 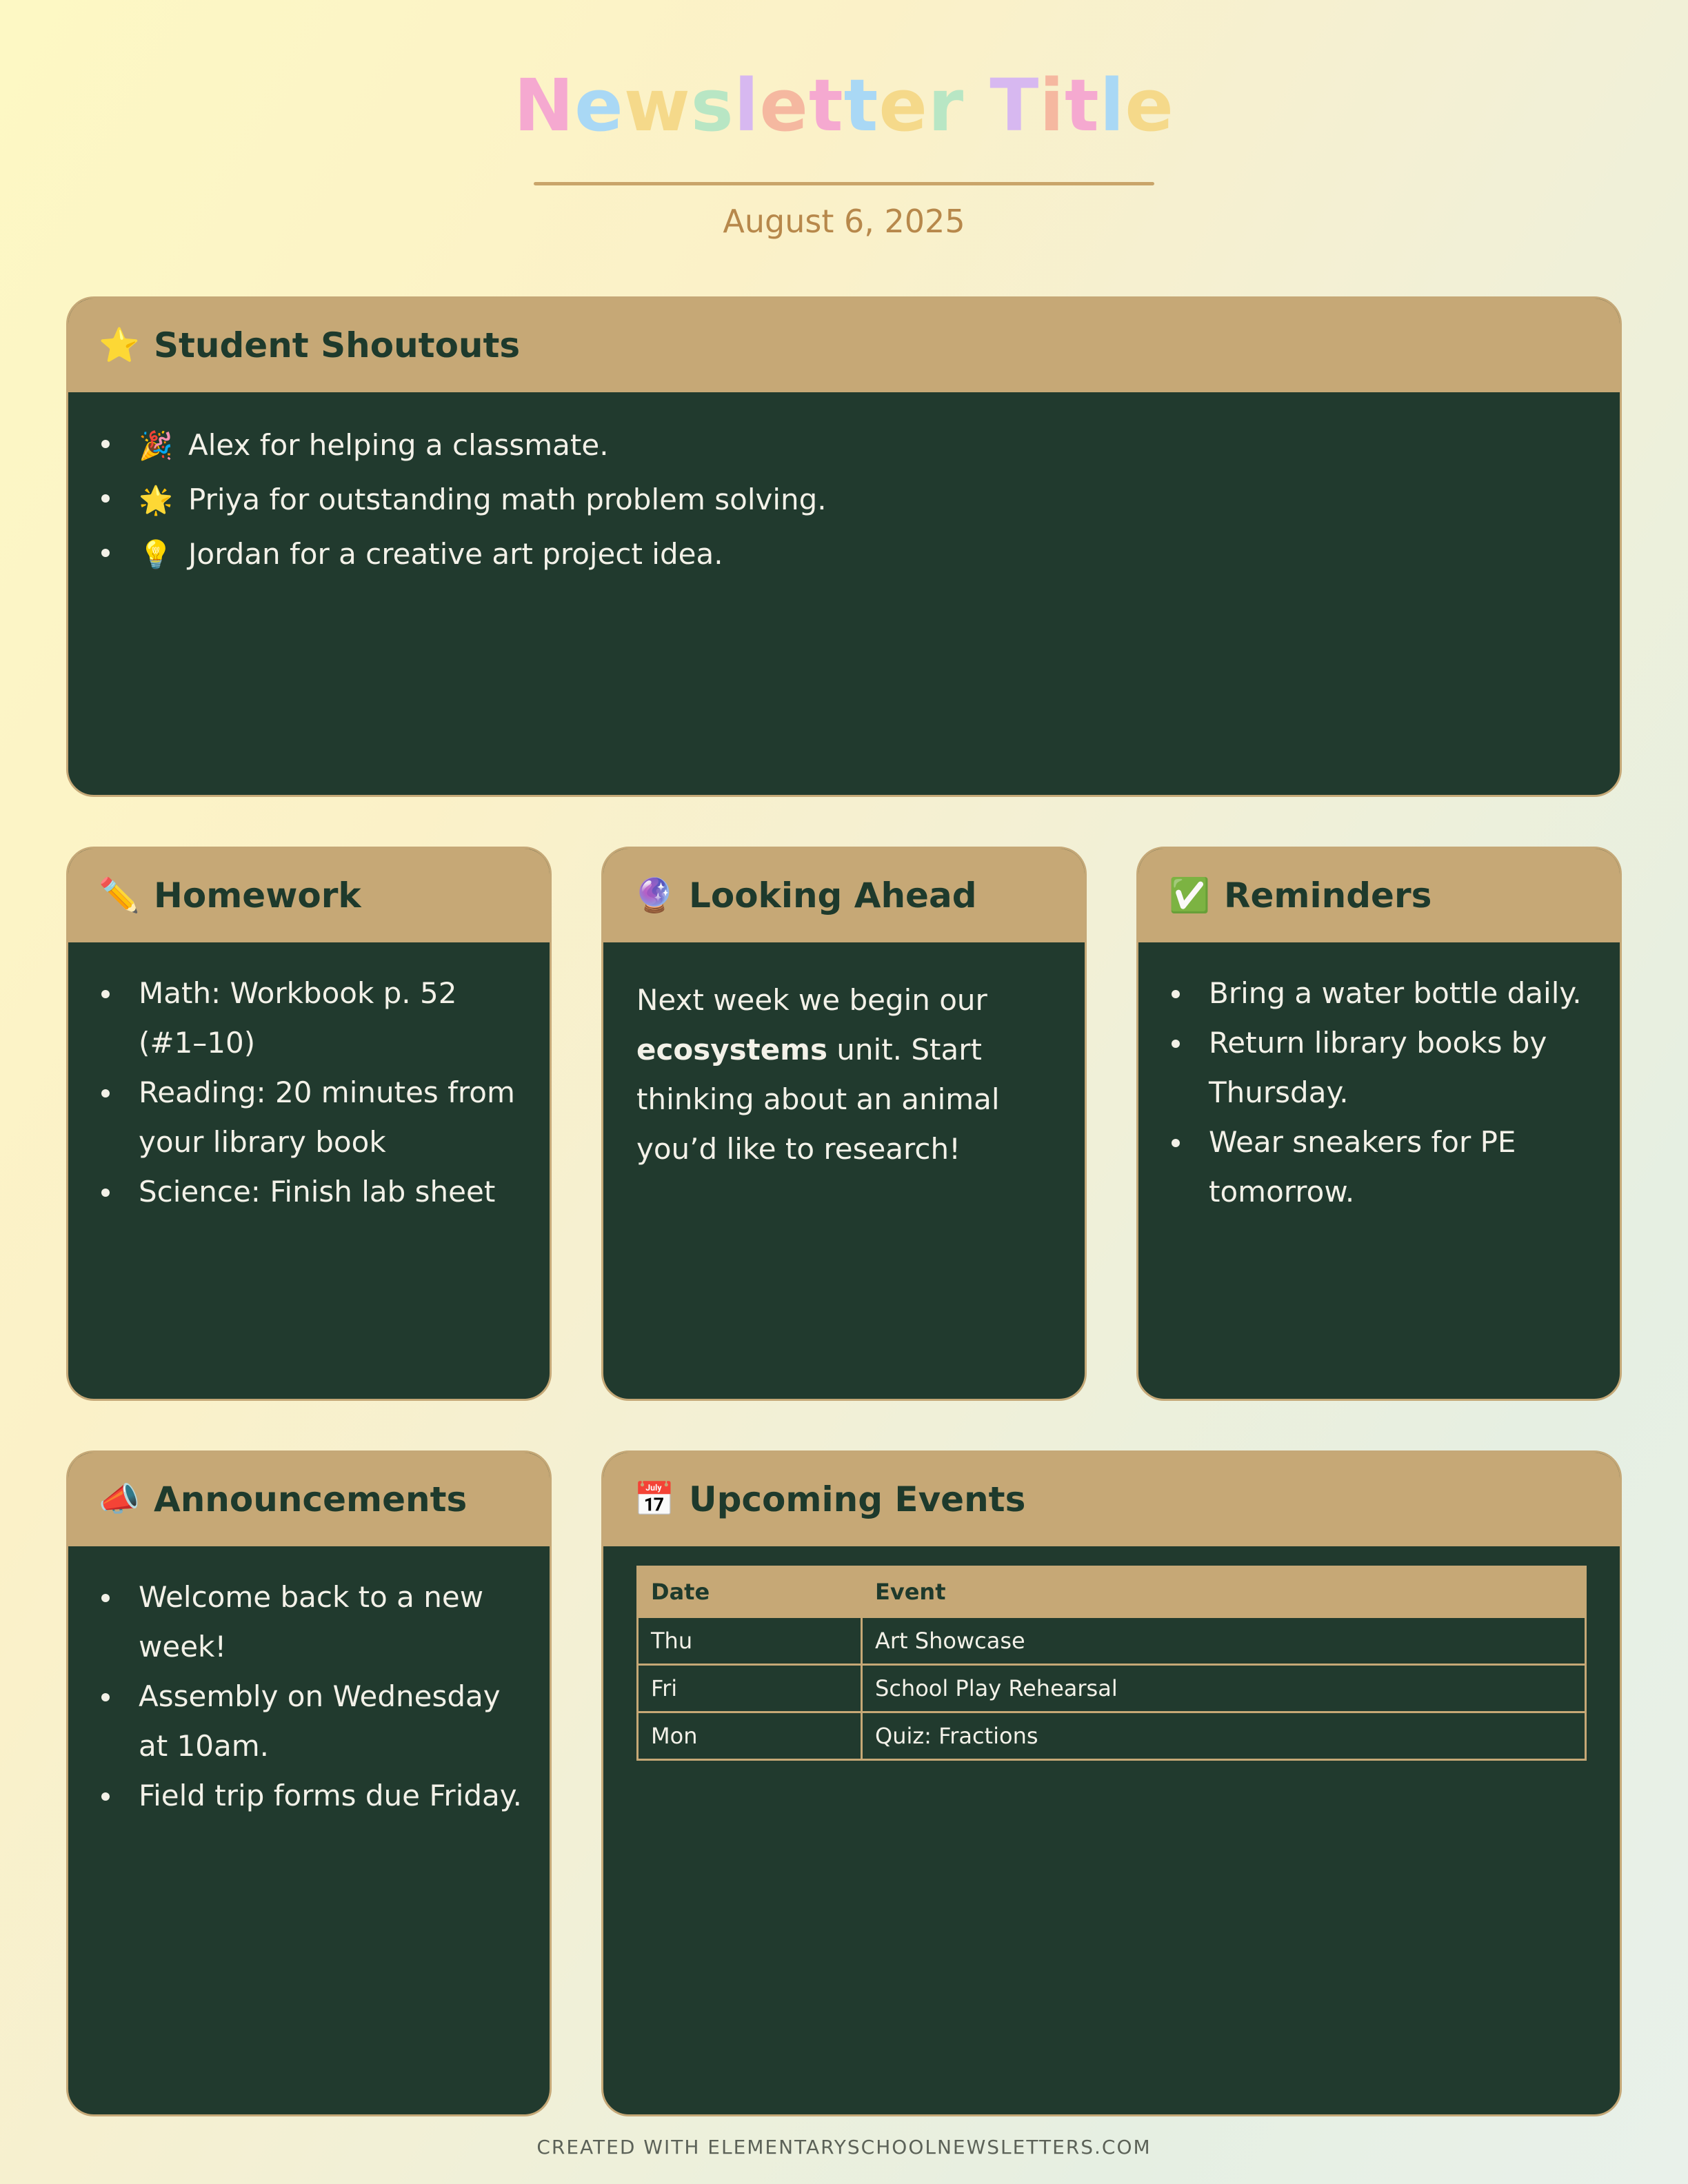 What do you see at coordinates (119, 896) in the screenshot?
I see `pencil-icon: ✏️` at bounding box center [119, 896].